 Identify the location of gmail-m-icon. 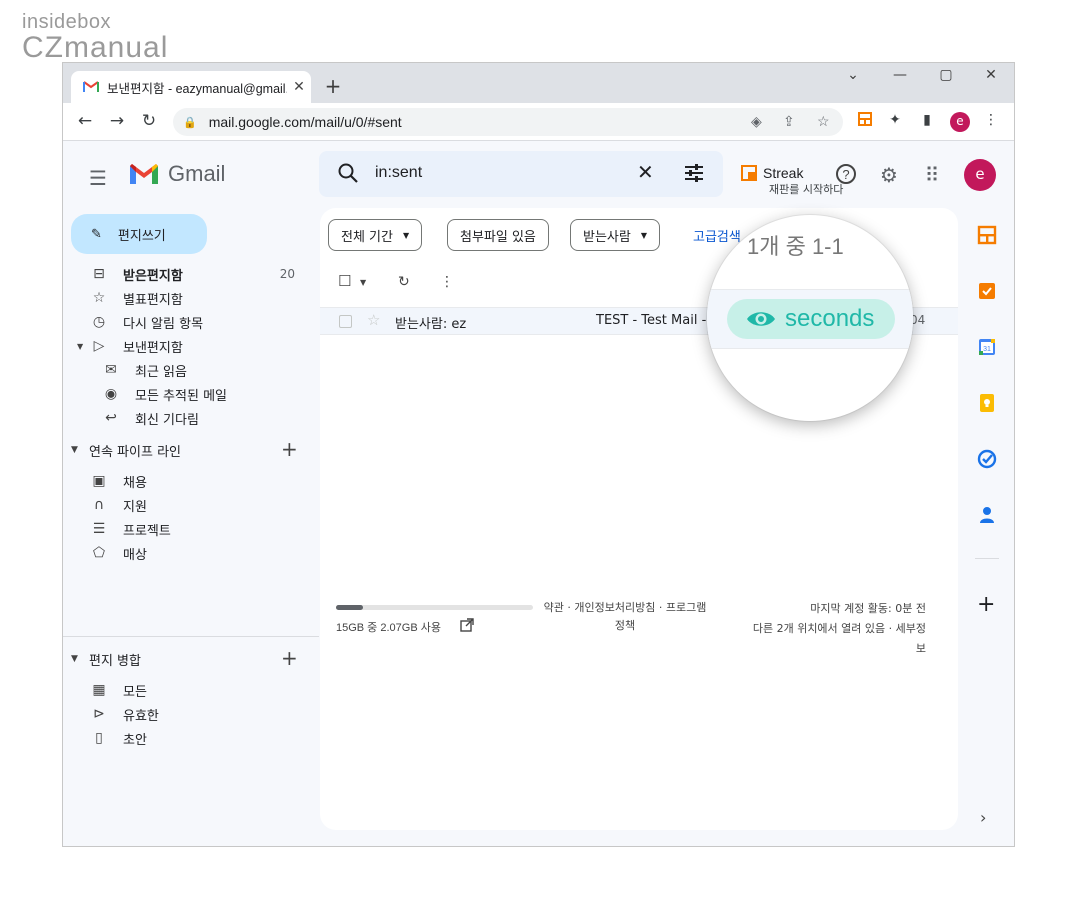
(144, 174).